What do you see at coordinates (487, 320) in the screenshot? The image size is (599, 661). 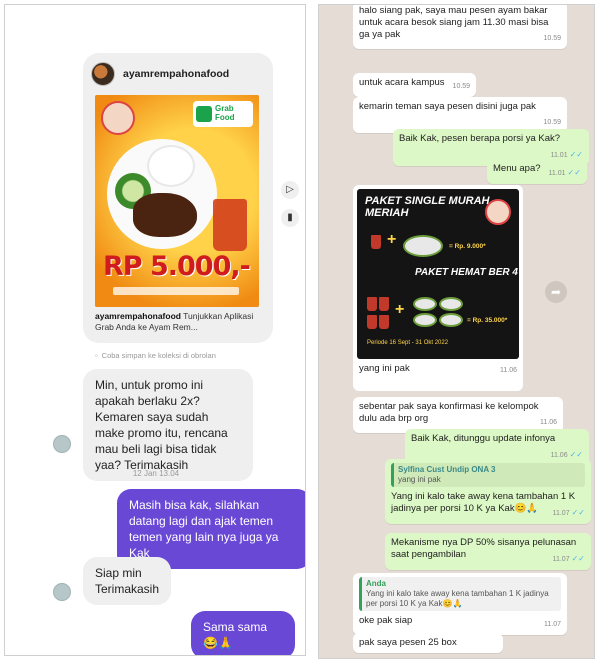 I see `promo-price-hemat: = Rp. 35.000*` at bounding box center [487, 320].